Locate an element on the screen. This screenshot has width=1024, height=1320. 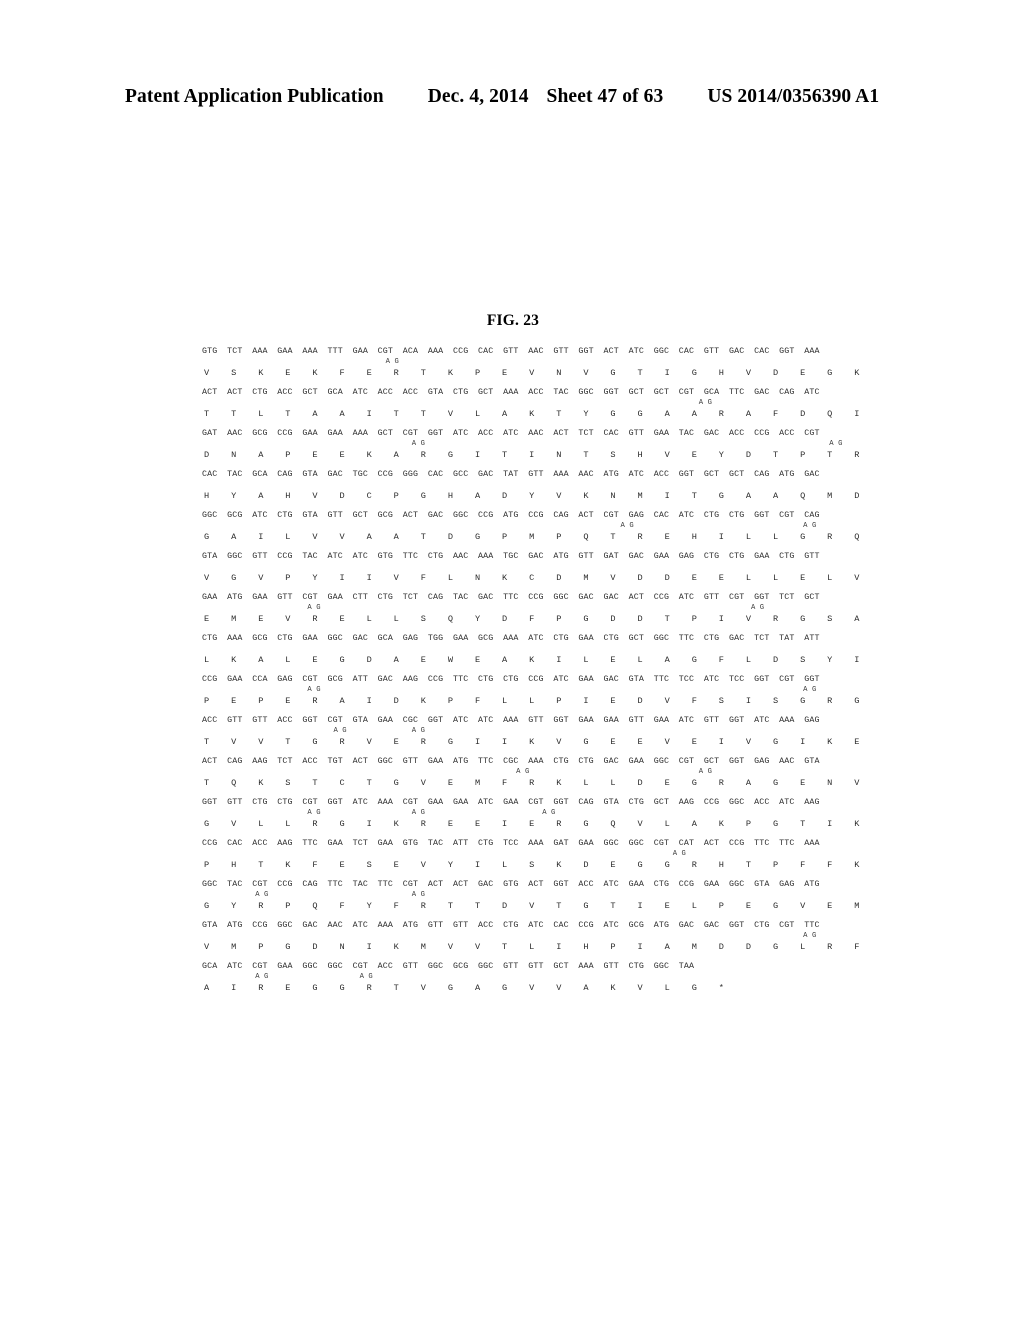
amino-acid: N is located at coordinates (613, 496).